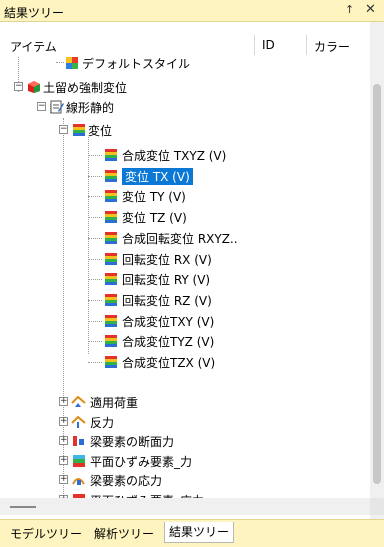 The width and height of the screenshot is (384, 547). What do you see at coordinates (185, 401) in the screenshot?
I see `tree-node-result-item: + 適用荷重` at bounding box center [185, 401].